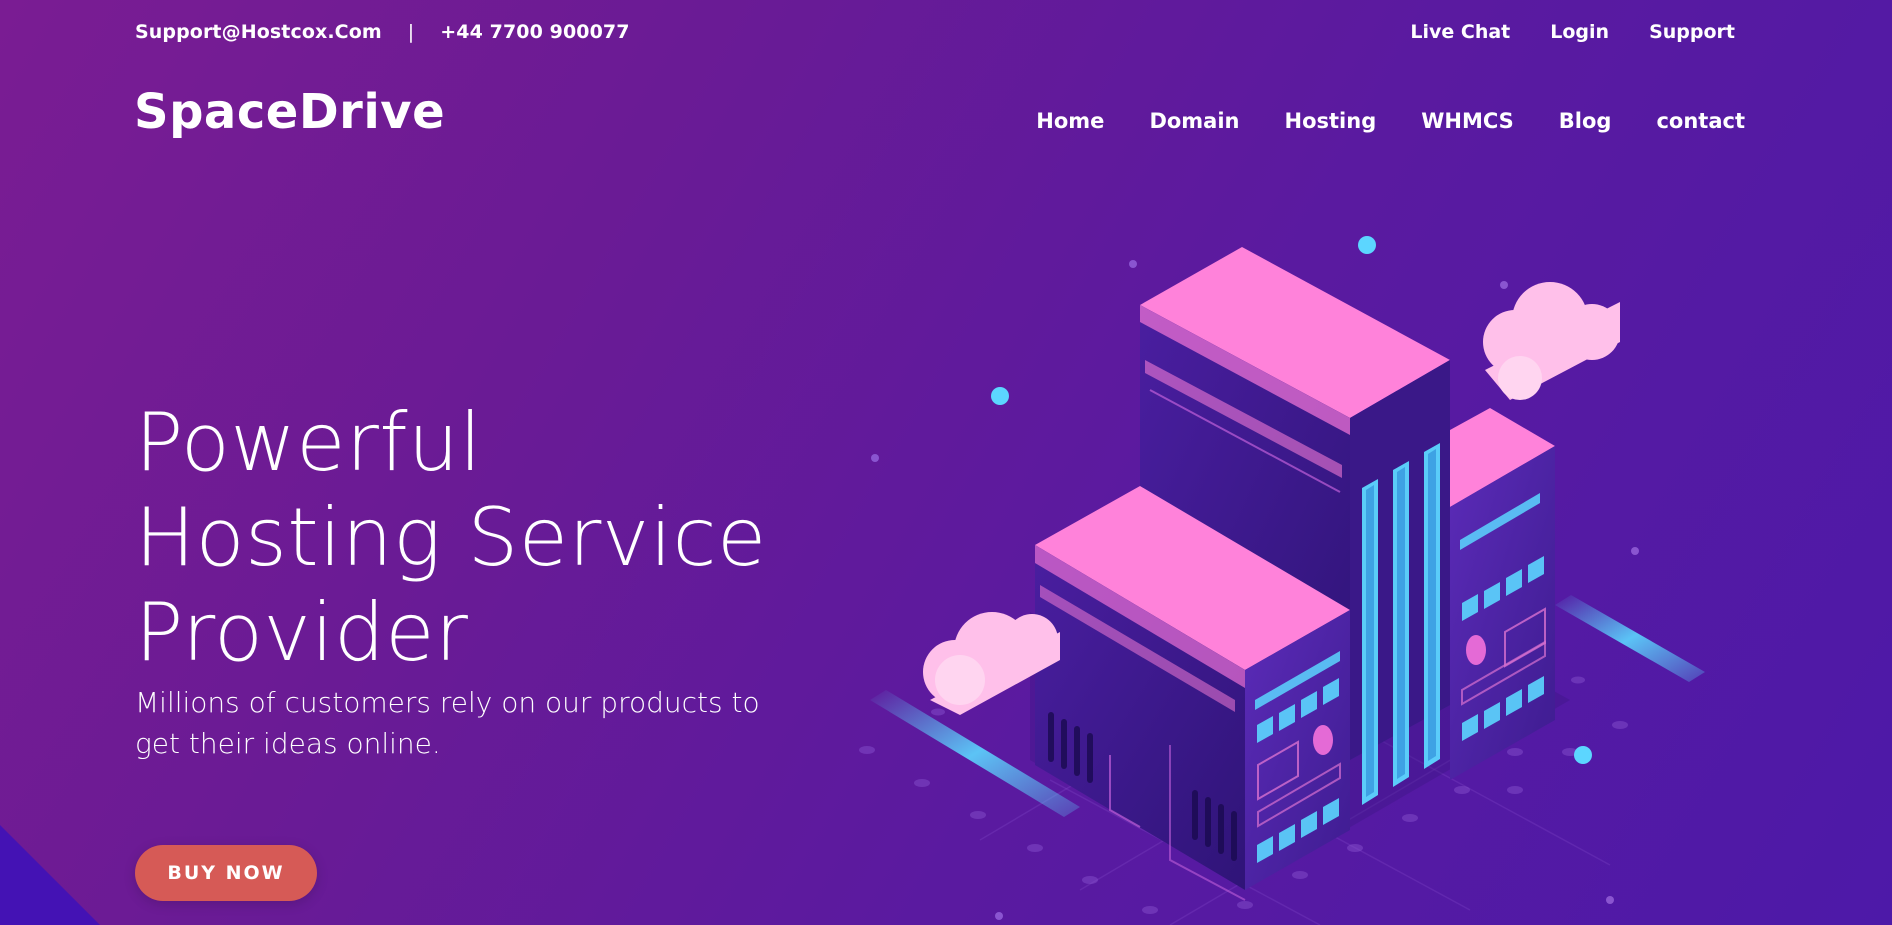 Image resolution: width=1892 pixels, height=925 pixels. Describe the element at coordinates (1579, 32) in the screenshot. I see `top-link-login: Login` at that location.